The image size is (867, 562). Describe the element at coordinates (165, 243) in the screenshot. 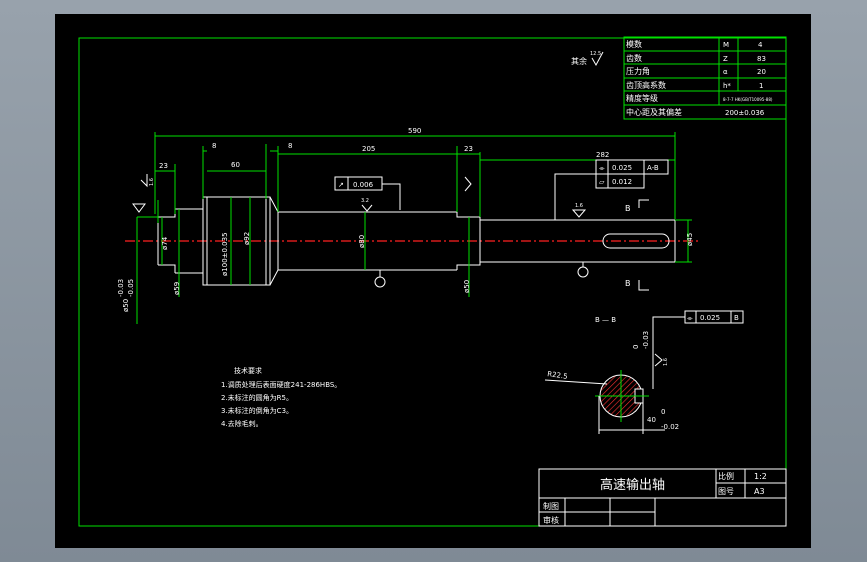

I see `dim-dia74: ø74` at that location.